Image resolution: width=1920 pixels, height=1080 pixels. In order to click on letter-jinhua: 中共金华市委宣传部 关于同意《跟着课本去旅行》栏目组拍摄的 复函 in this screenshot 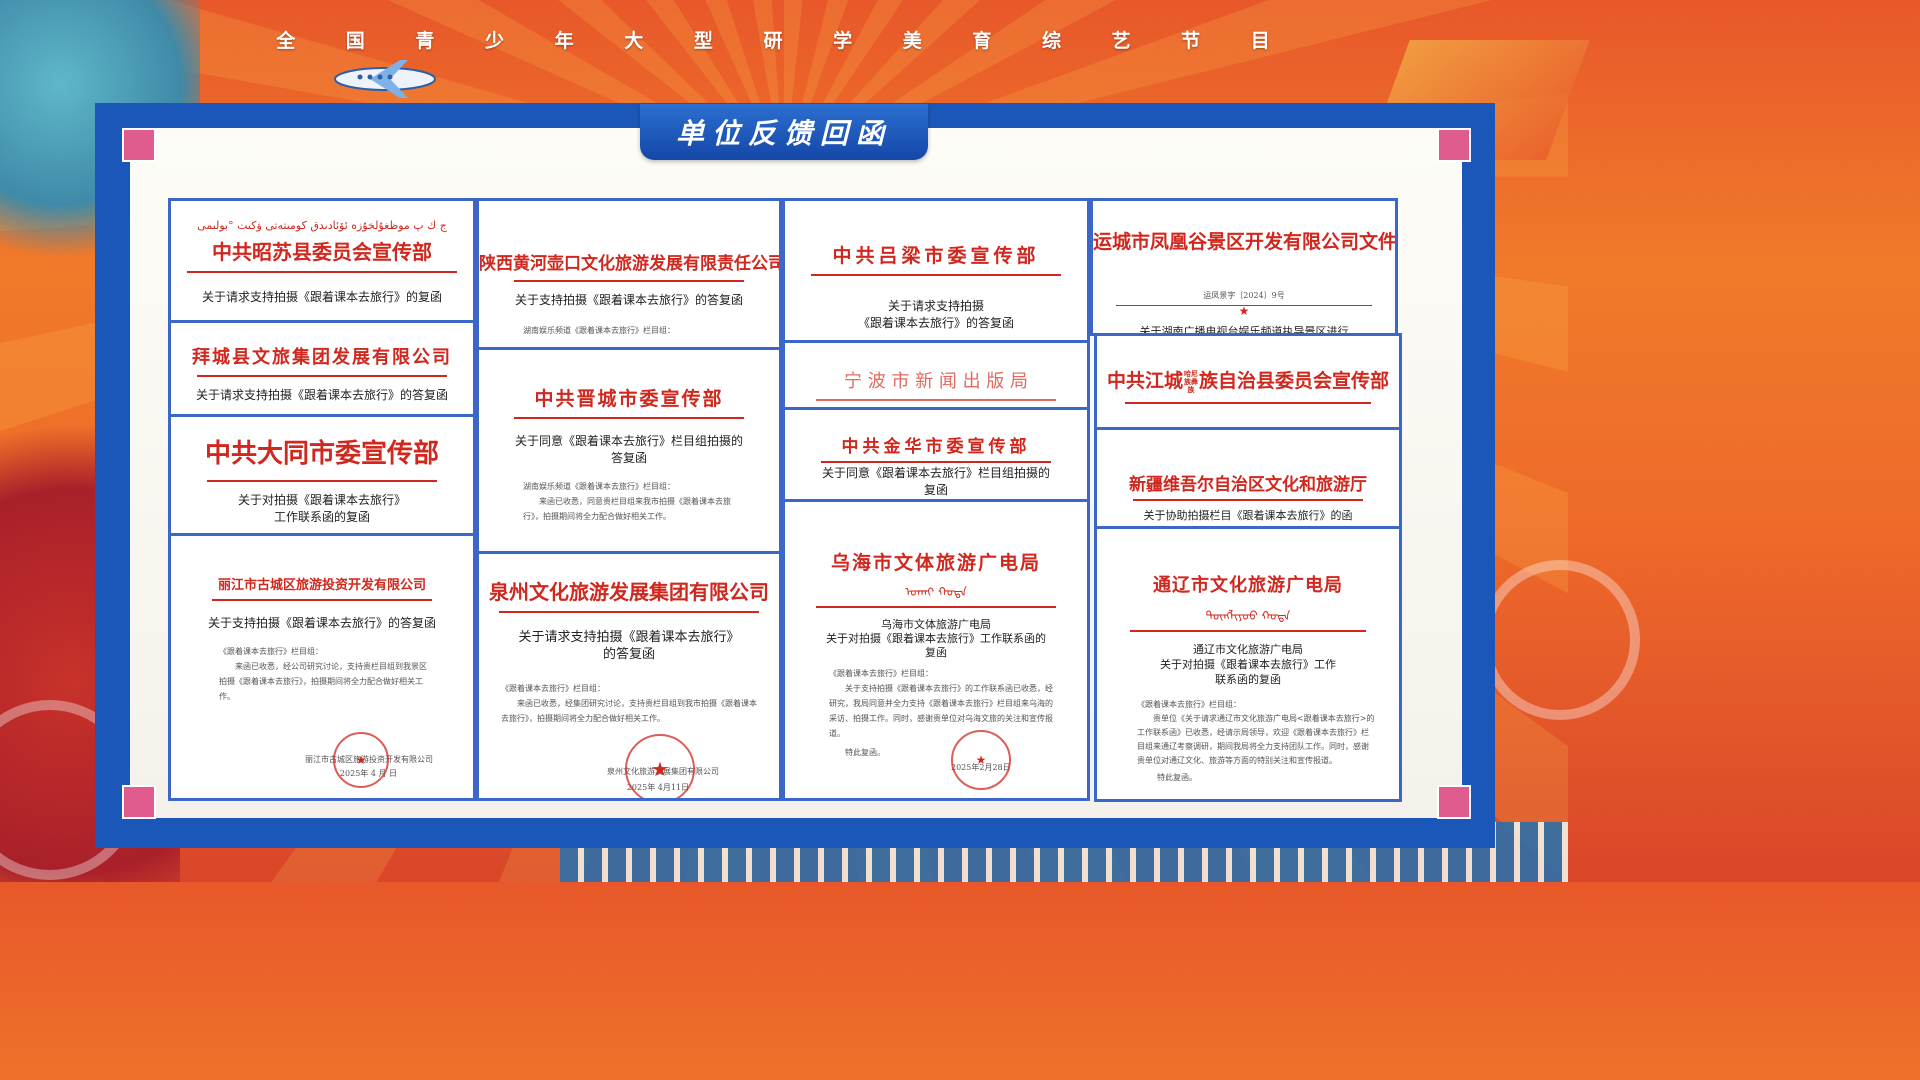, I will do `click(936, 454)`.